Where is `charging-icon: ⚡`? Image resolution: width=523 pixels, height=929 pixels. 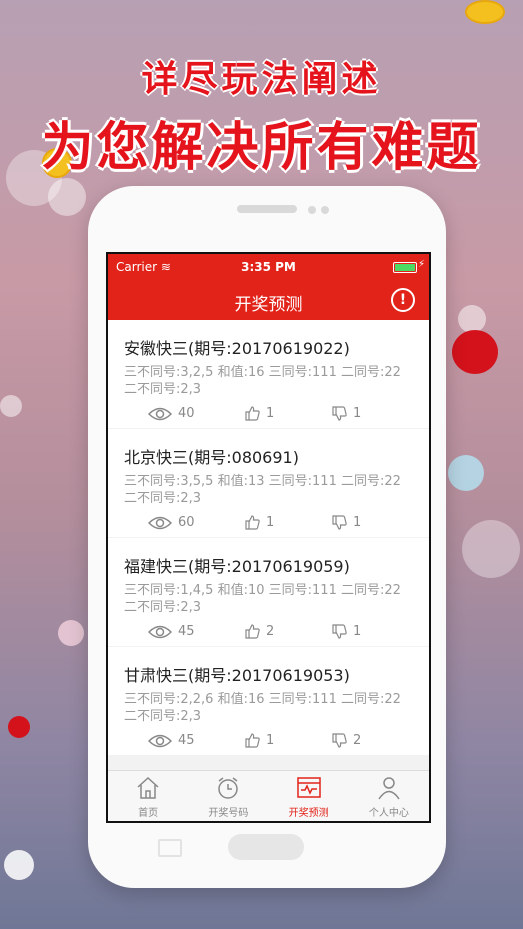
charging-icon: ⚡ is located at coordinates (421, 264).